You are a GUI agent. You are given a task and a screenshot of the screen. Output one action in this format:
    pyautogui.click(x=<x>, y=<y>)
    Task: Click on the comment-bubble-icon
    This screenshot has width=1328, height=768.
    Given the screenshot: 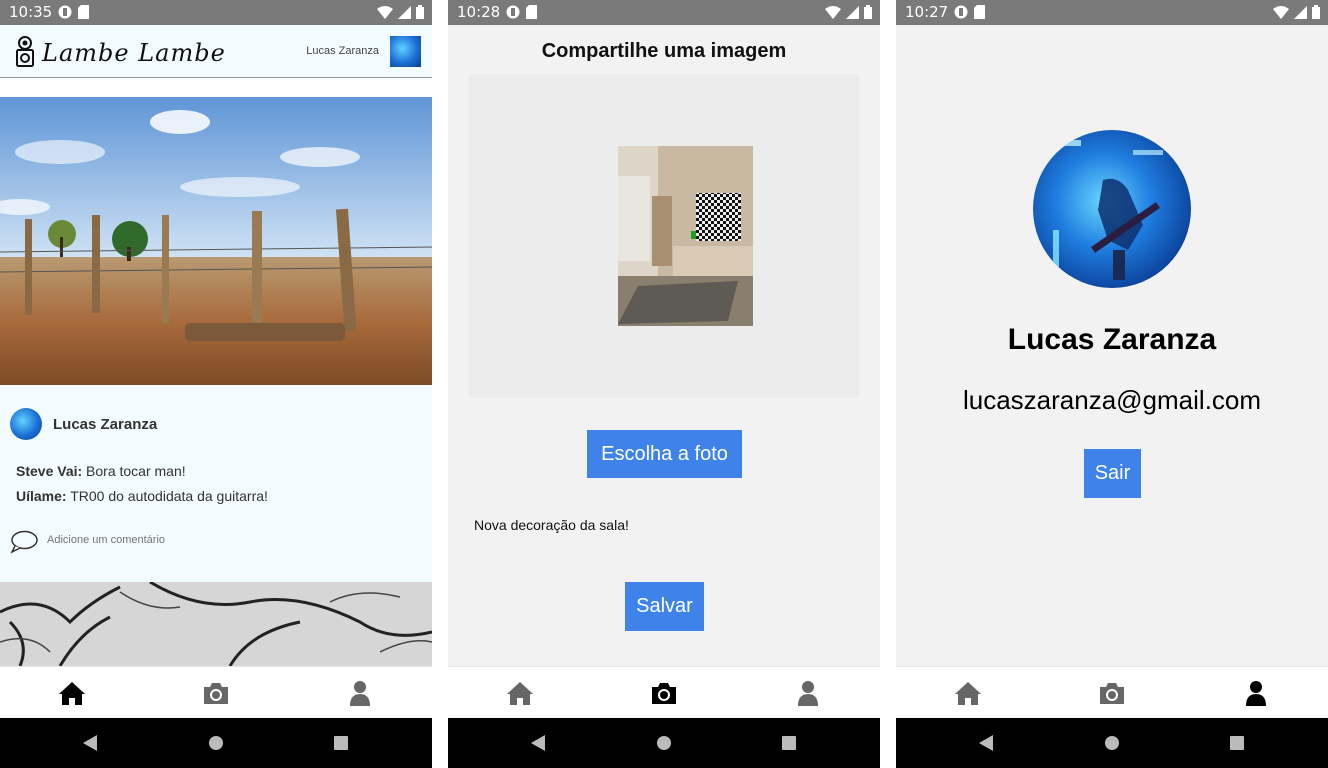 What is the action you would take?
    pyautogui.click(x=24, y=542)
    